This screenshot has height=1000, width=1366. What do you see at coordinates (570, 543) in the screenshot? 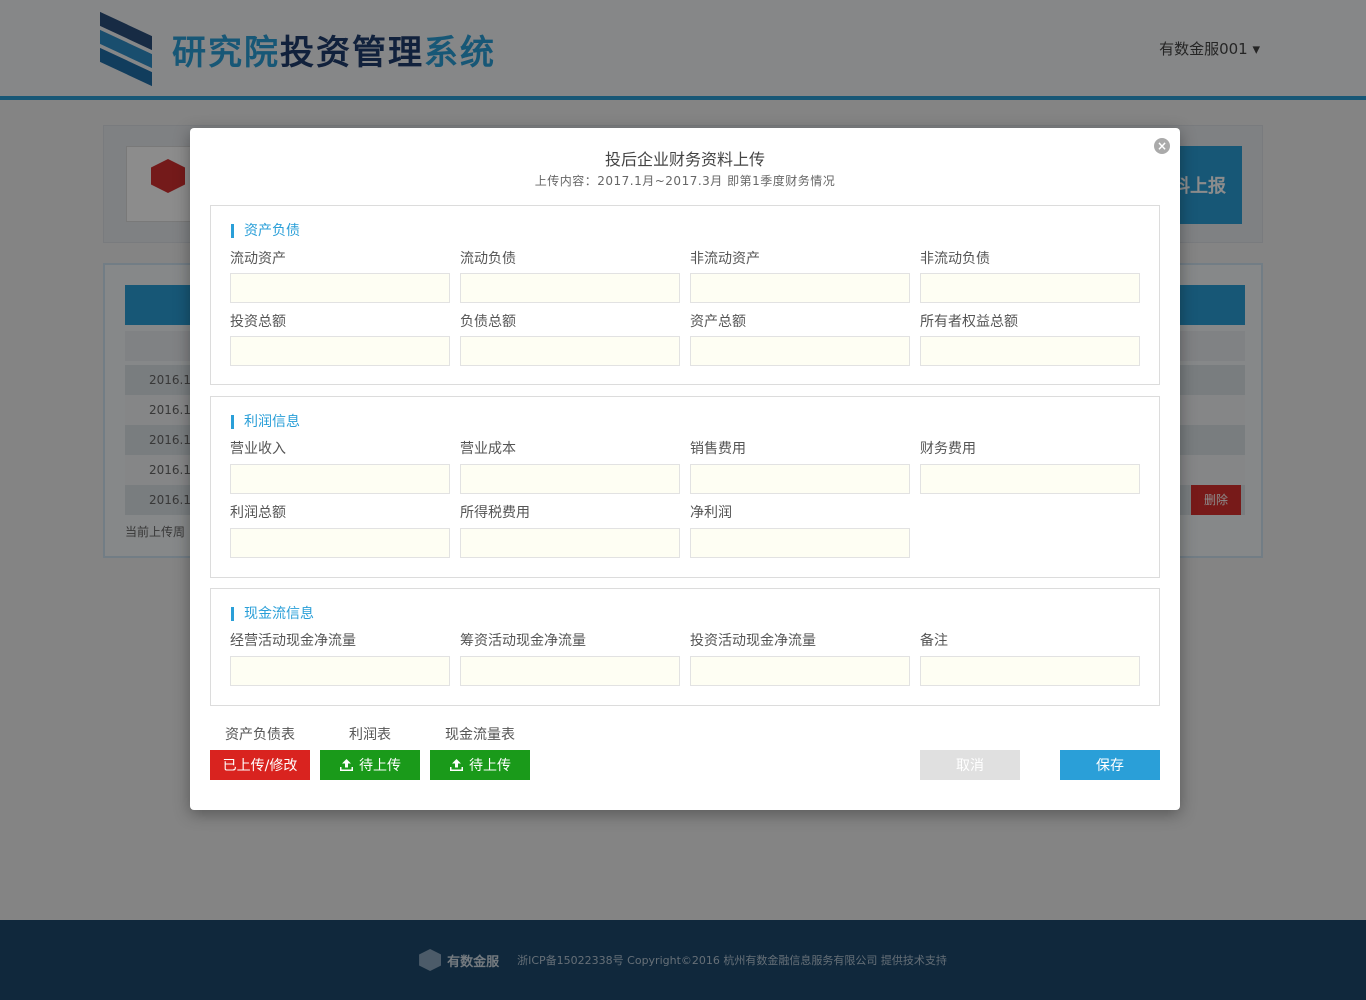
I see `income-tax-input` at bounding box center [570, 543].